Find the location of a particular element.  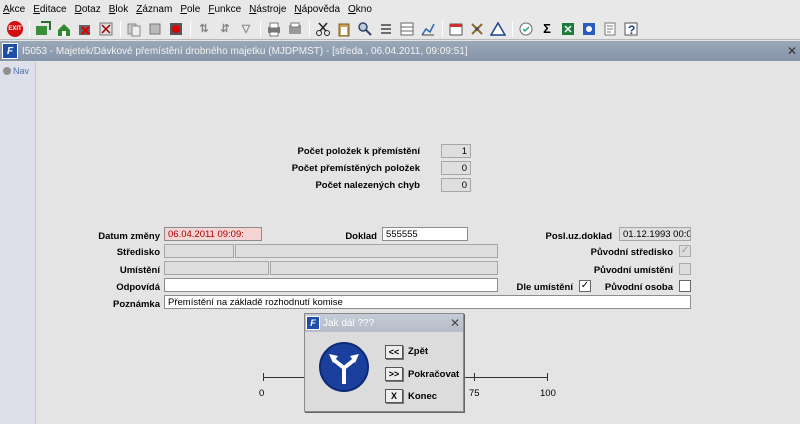

calendar-icon is located at coordinates (456, 29).